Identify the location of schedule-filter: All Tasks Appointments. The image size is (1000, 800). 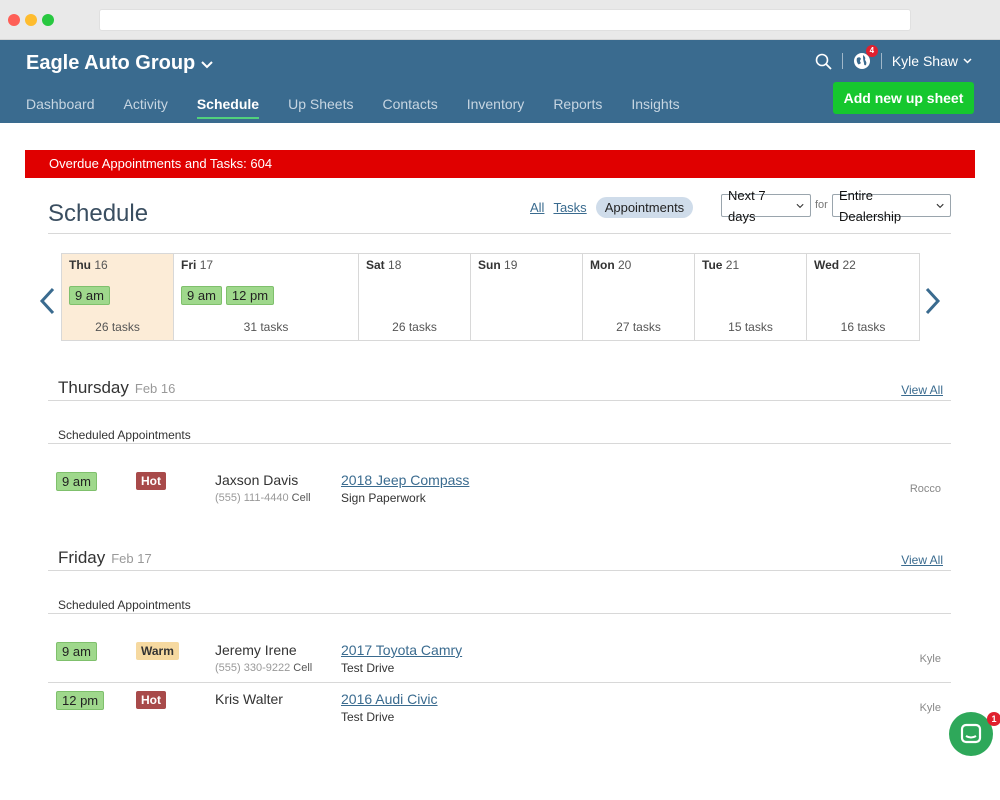
(612, 207).